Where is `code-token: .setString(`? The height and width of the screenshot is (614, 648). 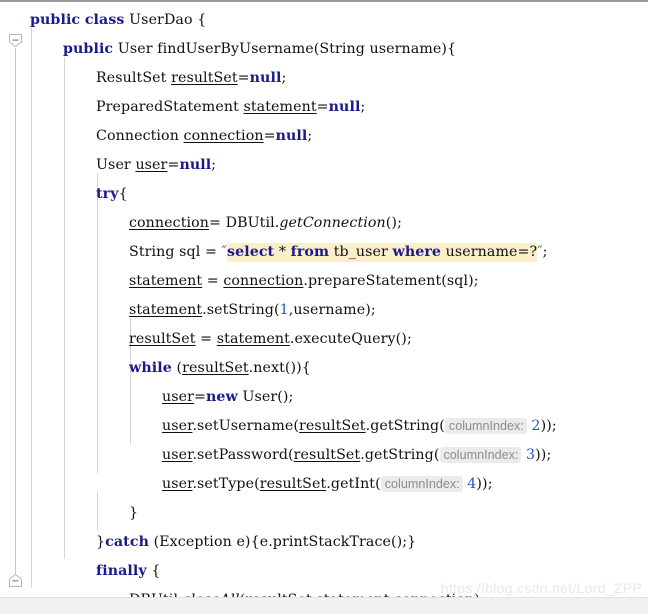 code-token: .setString( is located at coordinates (241, 310).